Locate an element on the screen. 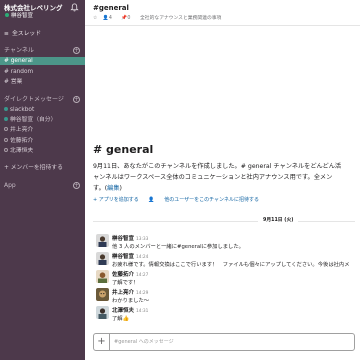  sidebar-item-sales: # 営業 is located at coordinates (42, 82).